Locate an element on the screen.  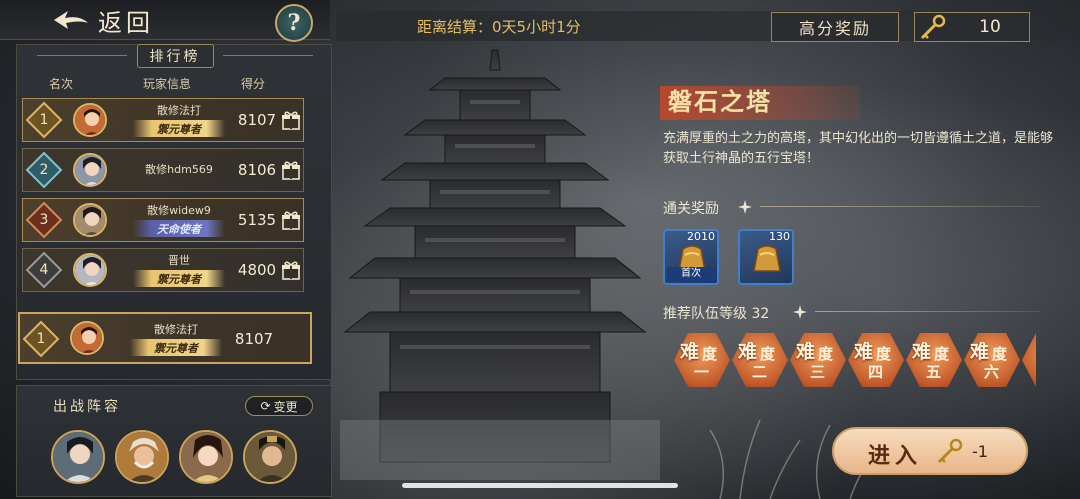
player-name: 晋世 is located at coordinates (179, 260).